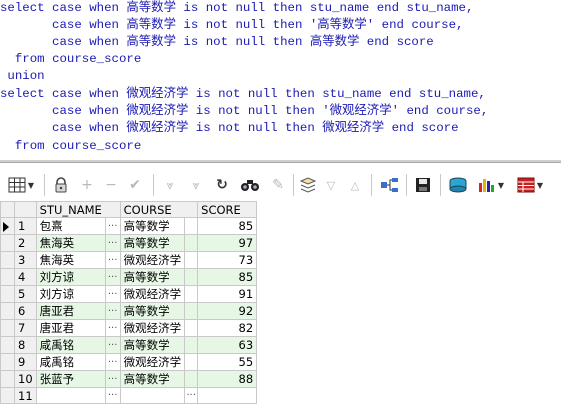 This screenshot has height=404, width=561. What do you see at coordinates (78, 209) in the screenshot?
I see `column-header-stu-name: STU_NAME` at bounding box center [78, 209].